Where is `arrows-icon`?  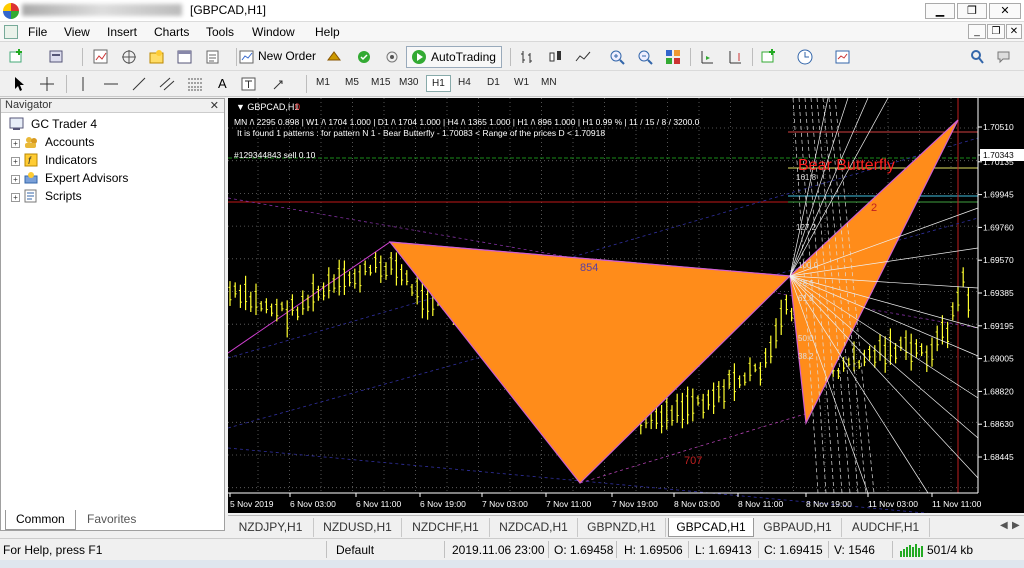
arrows-icon is located at coordinates (279, 84).